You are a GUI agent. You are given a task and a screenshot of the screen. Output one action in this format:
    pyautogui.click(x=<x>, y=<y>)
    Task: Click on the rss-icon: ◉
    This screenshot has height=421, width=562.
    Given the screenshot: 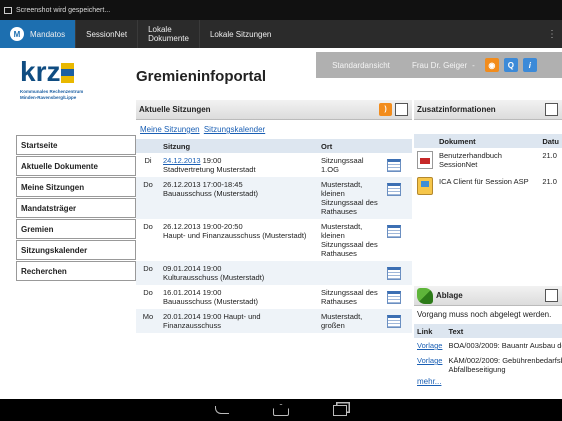 What is the action you would take?
    pyautogui.click(x=491, y=65)
    